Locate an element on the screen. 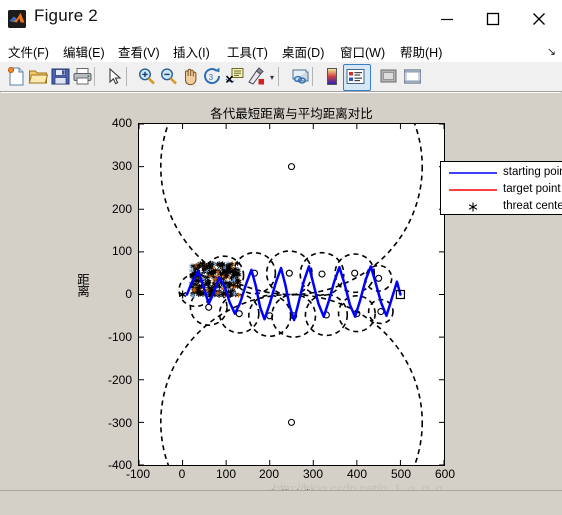 The height and width of the screenshot is (515, 562). rotate-3d-icon: 3 is located at coordinates (213, 76).